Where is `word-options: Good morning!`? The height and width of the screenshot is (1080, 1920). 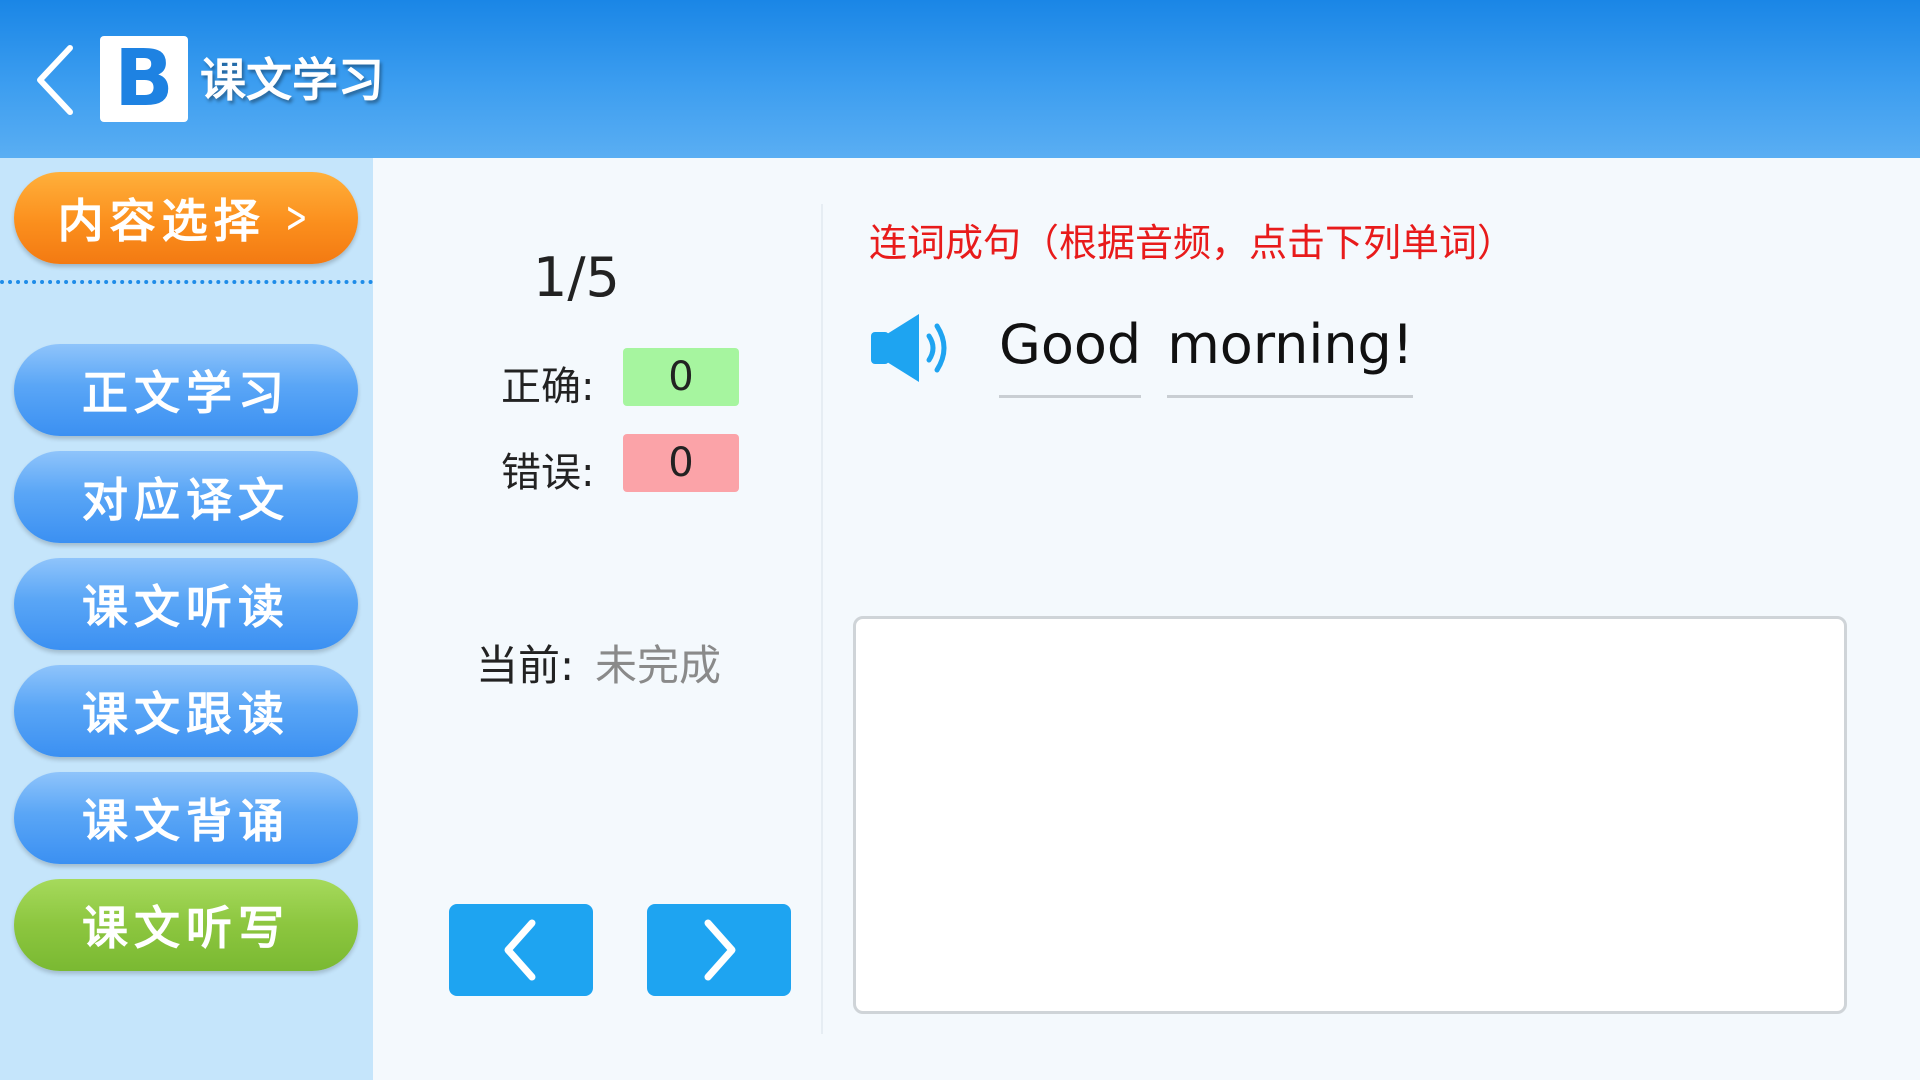
word-options: Good morning! is located at coordinates (1206, 353).